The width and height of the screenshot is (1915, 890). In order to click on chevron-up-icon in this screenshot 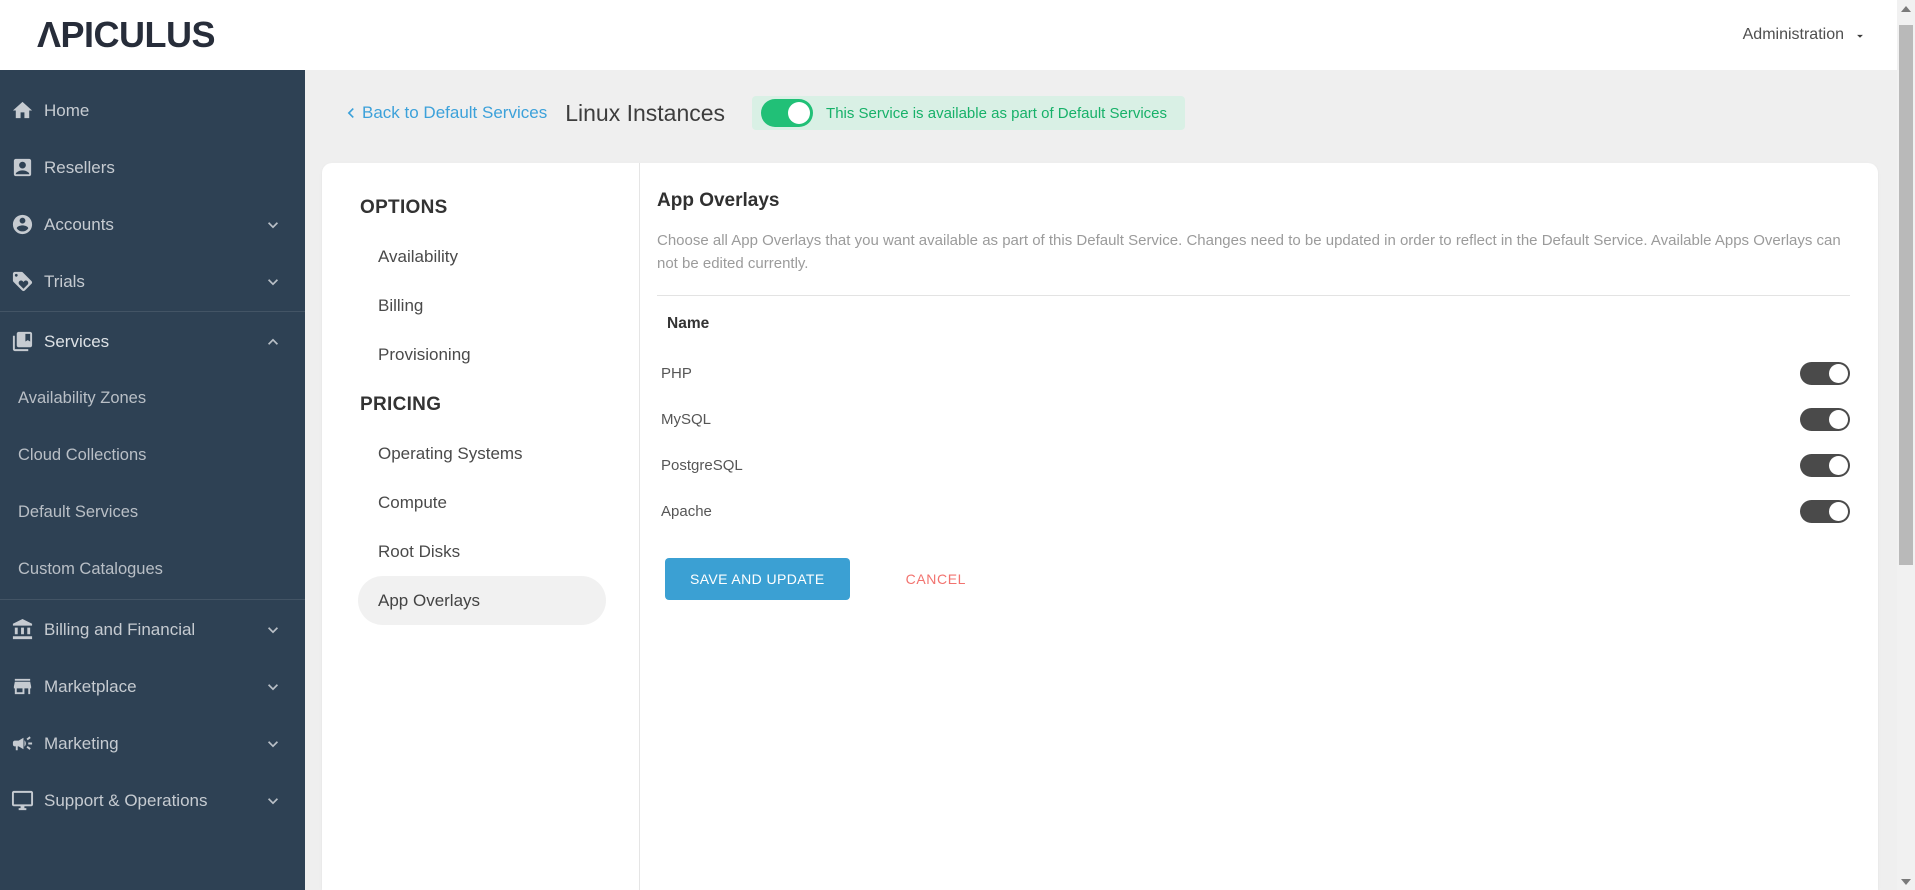, I will do `click(273, 342)`.